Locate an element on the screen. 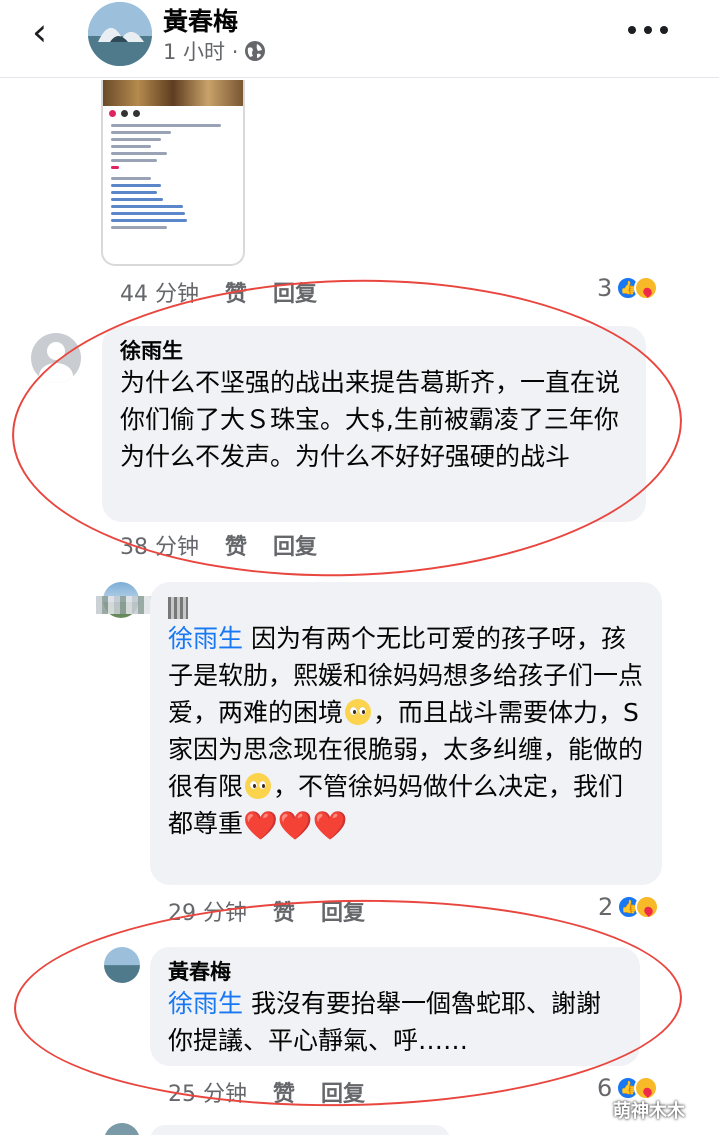 This screenshot has width=719, height=1135. timestamp: 25 分钟 is located at coordinates (207, 1094).